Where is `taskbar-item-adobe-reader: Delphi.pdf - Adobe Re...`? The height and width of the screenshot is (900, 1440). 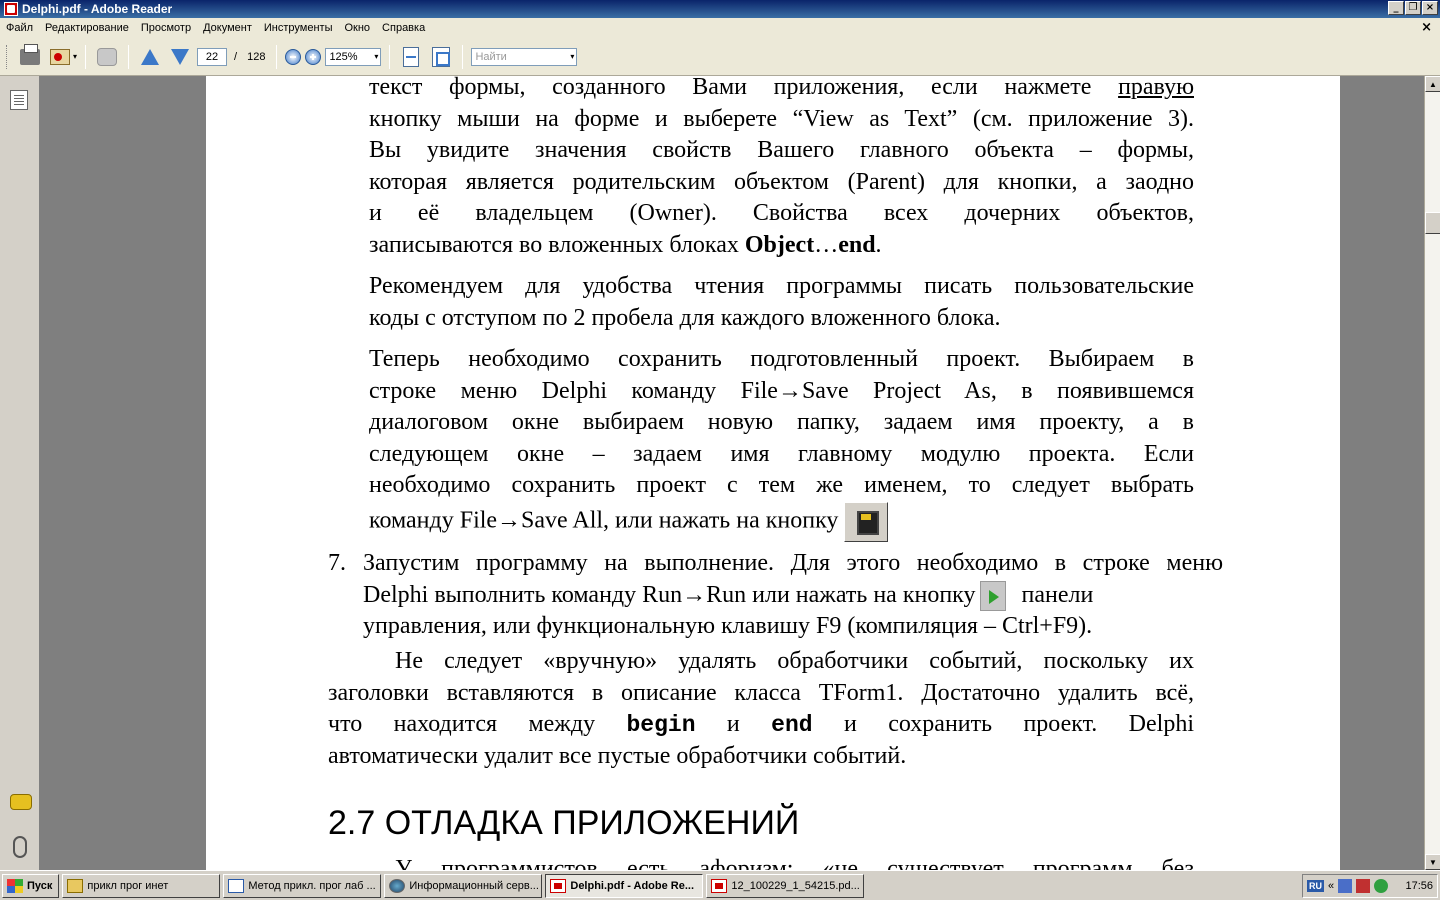
taskbar-item-adobe-reader: Delphi.pdf - Adobe Re... is located at coordinates (624, 885).